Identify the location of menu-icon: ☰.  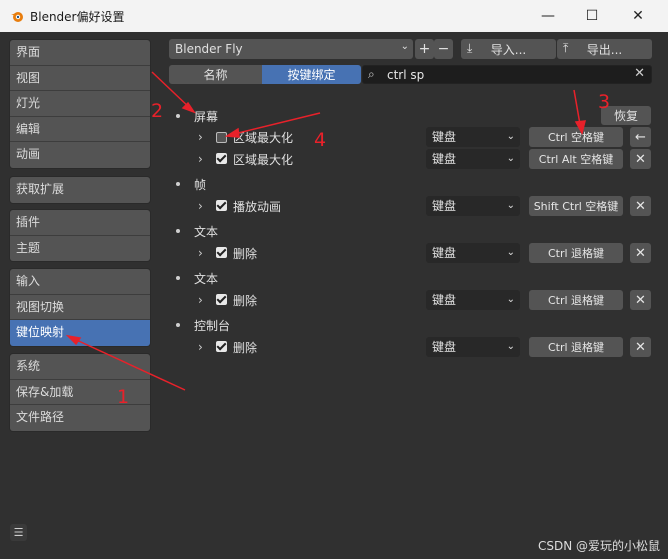
(18, 532).